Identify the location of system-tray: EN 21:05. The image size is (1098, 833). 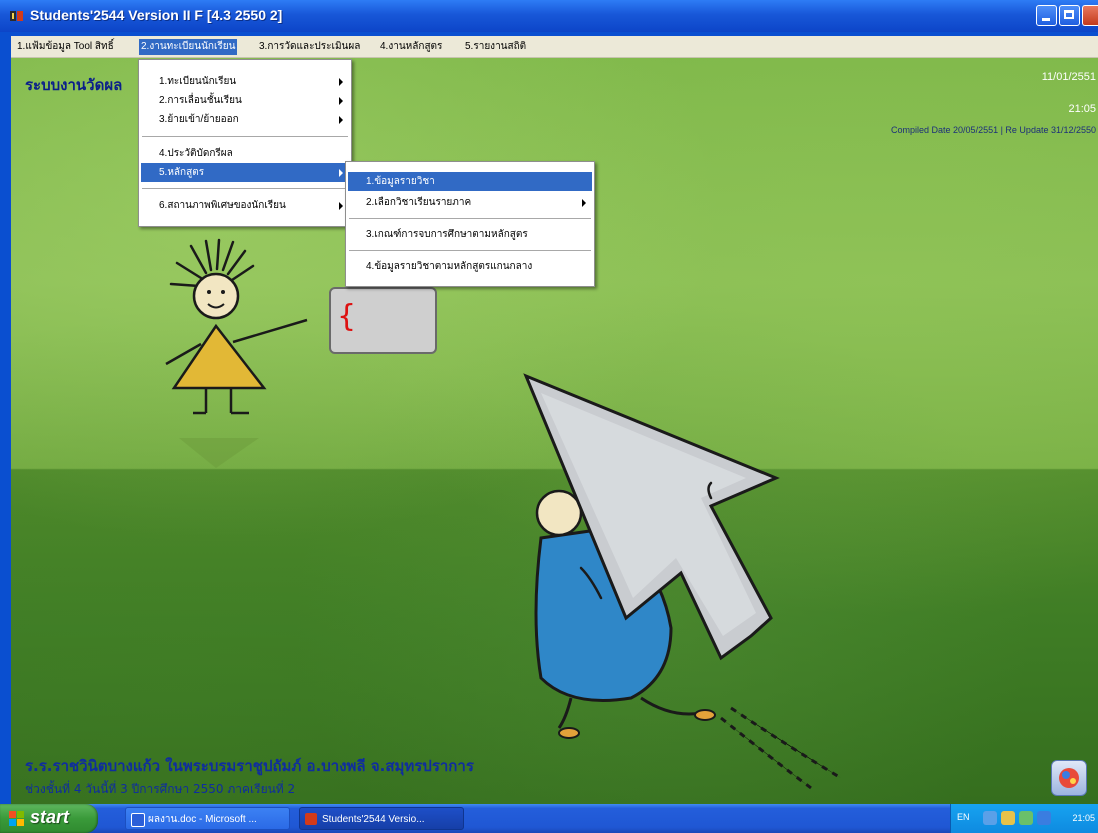
(1024, 818).